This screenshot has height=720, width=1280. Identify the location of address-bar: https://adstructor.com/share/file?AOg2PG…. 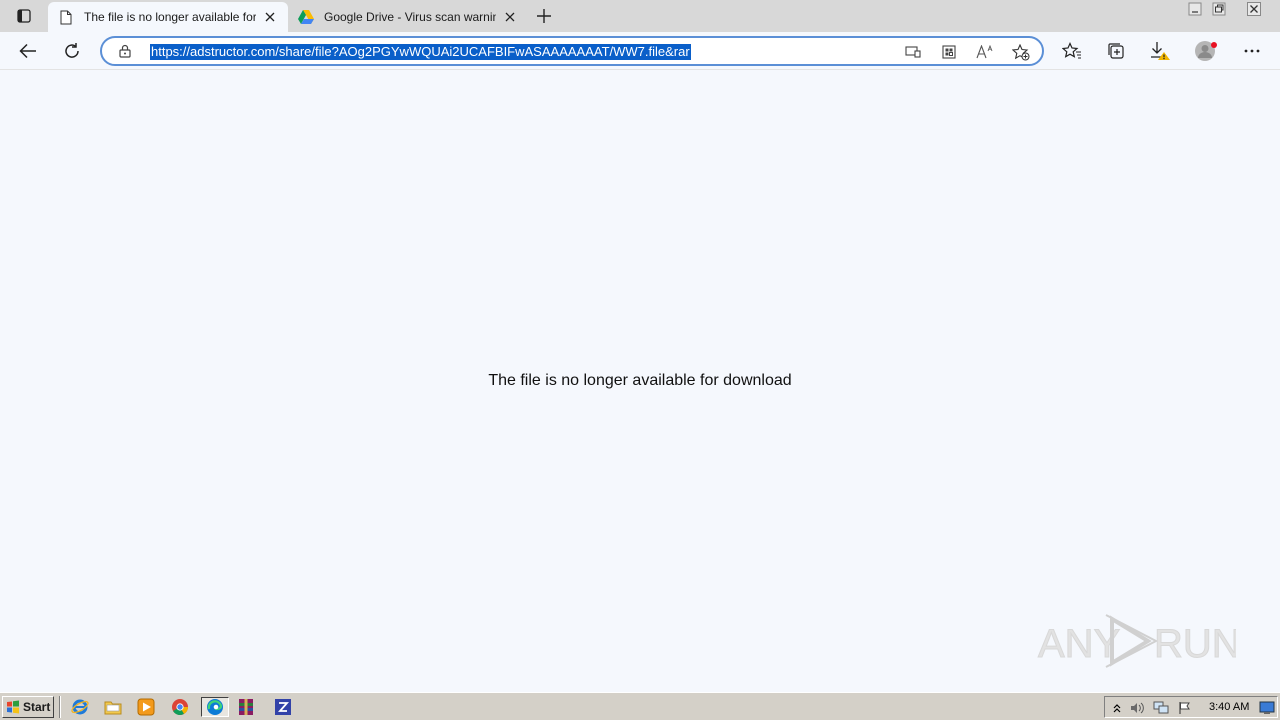
(572, 51).